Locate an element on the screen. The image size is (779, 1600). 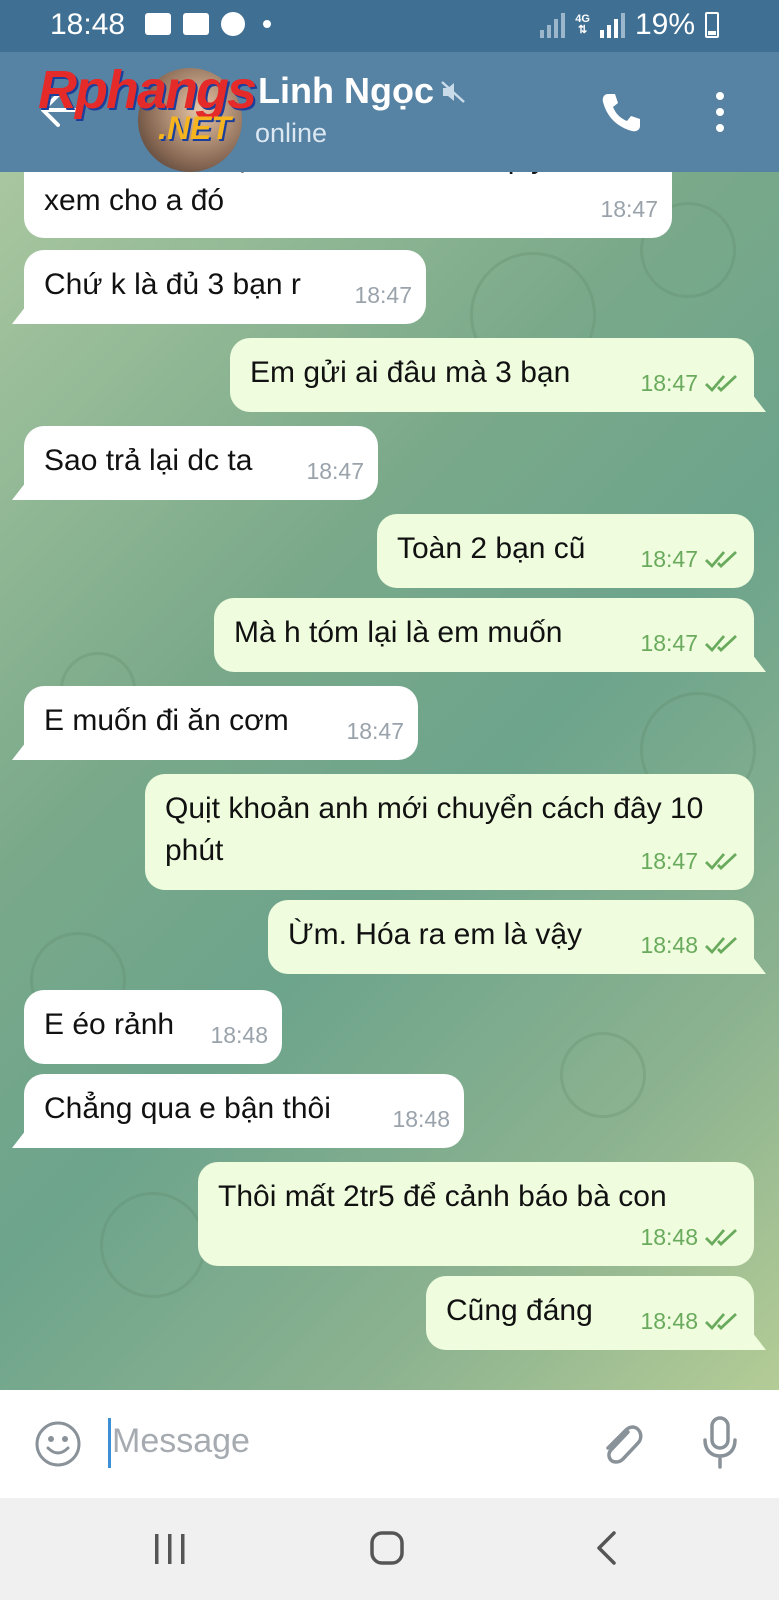
message-incoming: E muốn đi ăn cơm 18:47 is located at coordinates (221, 723).